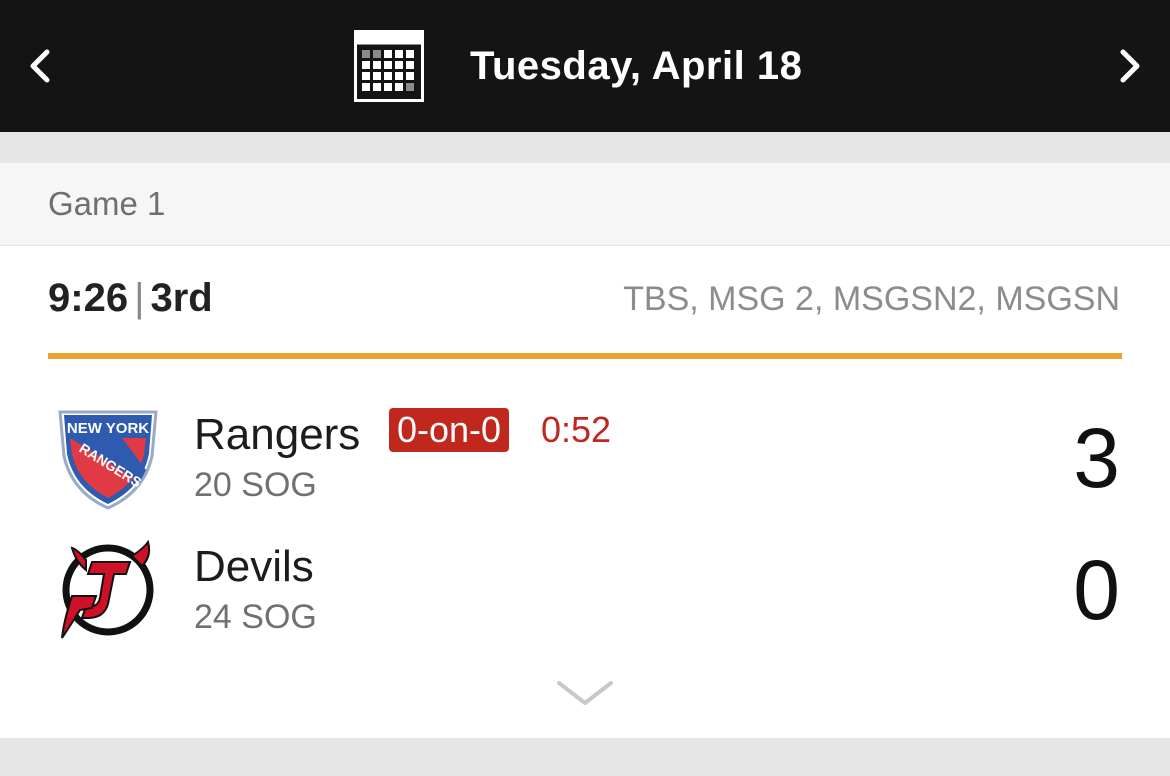  I want to click on team-name-rangers: Rangers, so click(277, 434).